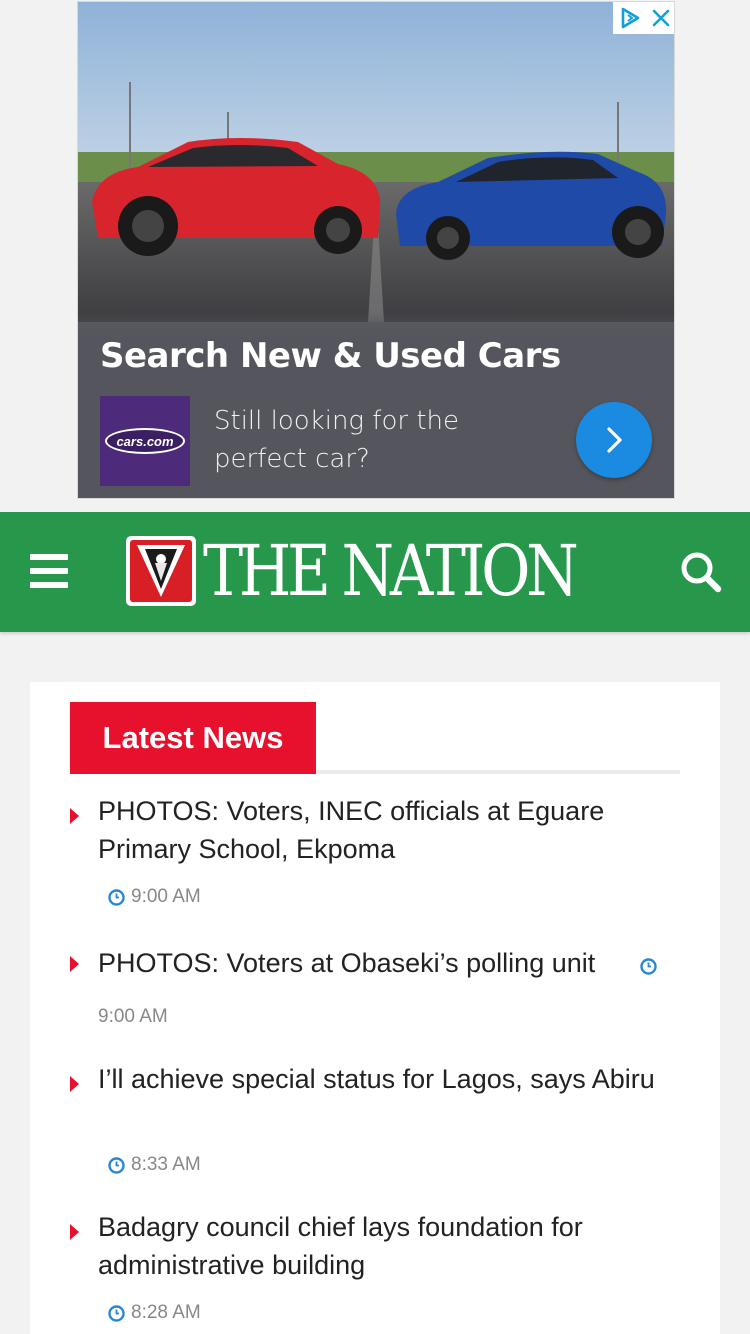 This screenshot has width=750, height=1334. What do you see at coordinates (166, 1312) in the screenshot?
I see `news-time: 8:28 AM` at bounding box center [166, 1312].